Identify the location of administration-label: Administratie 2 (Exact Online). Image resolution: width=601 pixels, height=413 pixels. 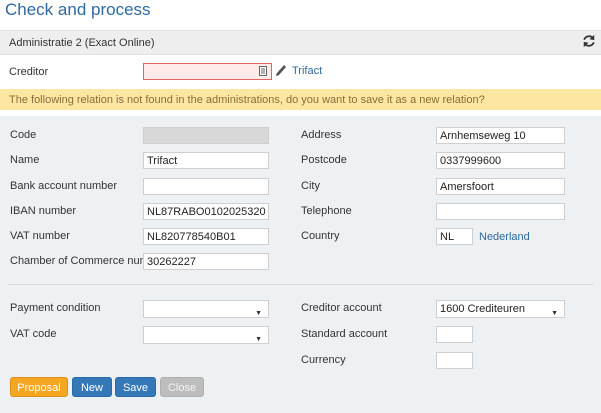
(82, 43).